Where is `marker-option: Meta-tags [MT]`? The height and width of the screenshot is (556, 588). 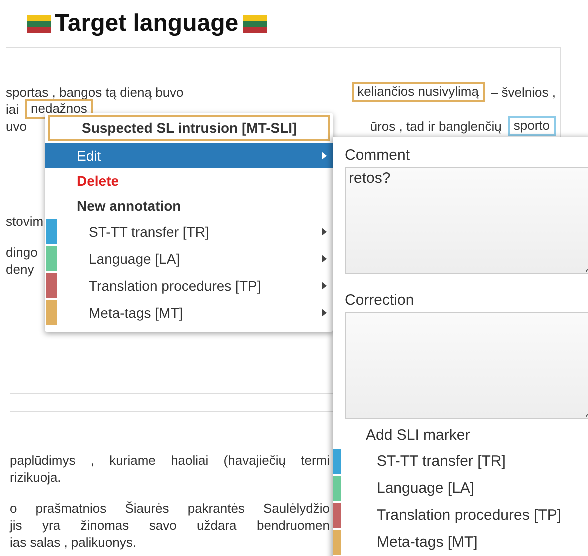 marker-option: Meta-tags [MT] is located at coordinates (460, 542).